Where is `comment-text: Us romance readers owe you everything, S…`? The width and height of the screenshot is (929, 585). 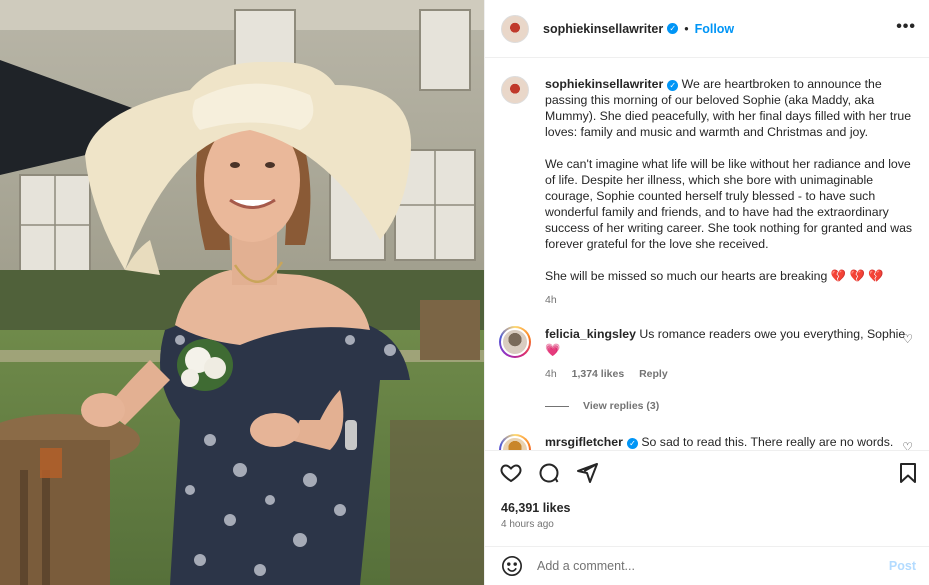 comment-text: Us romance readers owe you everything, S… is located at coordinates (772, 334).